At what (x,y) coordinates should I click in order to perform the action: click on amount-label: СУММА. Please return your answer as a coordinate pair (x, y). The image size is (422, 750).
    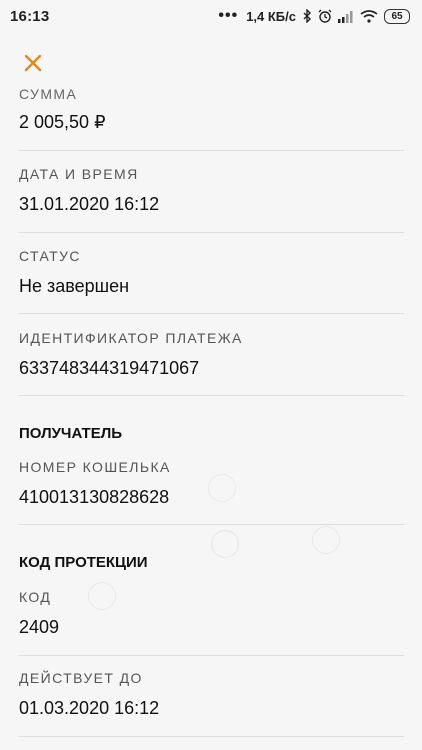
    Looking at the image, I should click on (48, 93).